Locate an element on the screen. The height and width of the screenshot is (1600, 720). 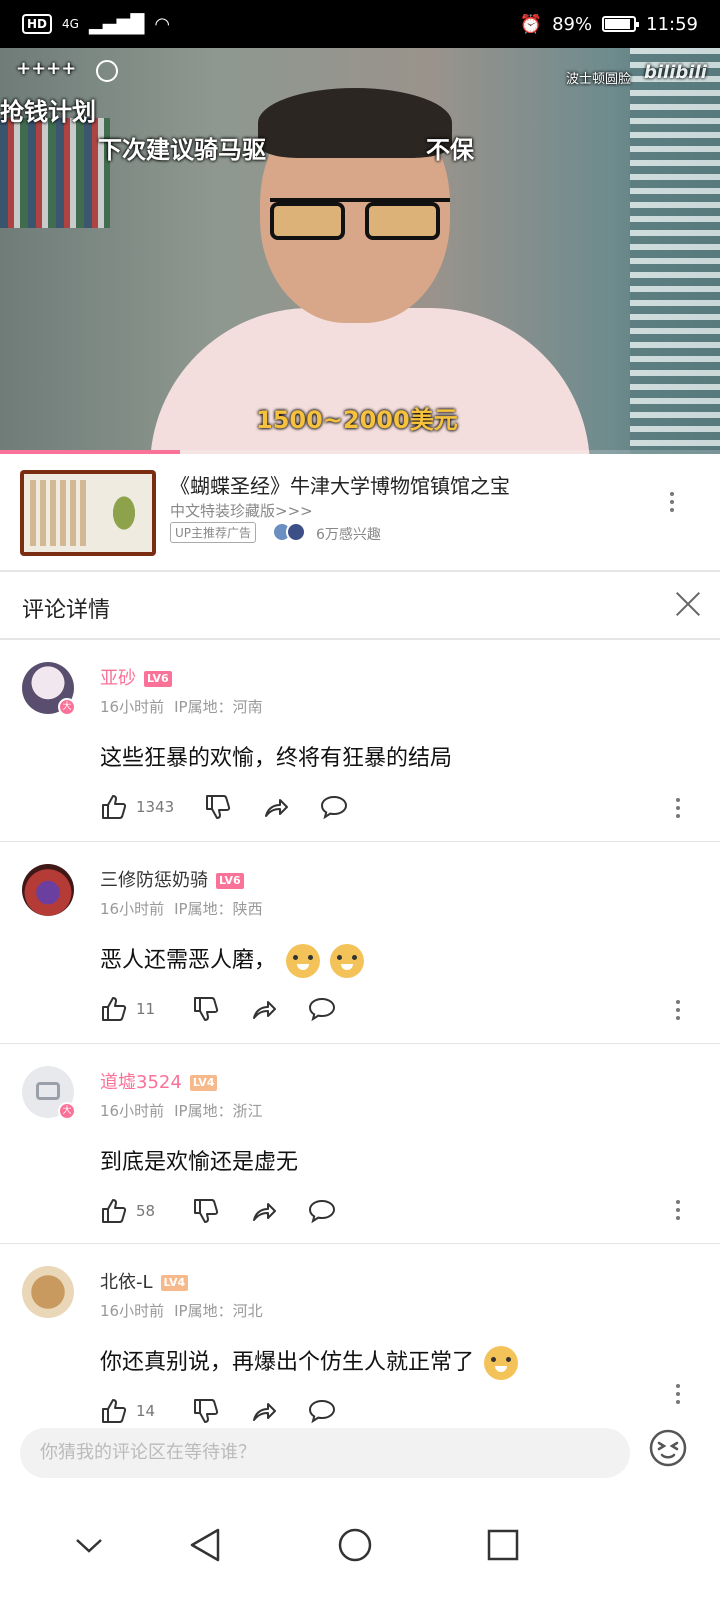
emoji-picker-icon is located at coordinates (668, 1448).